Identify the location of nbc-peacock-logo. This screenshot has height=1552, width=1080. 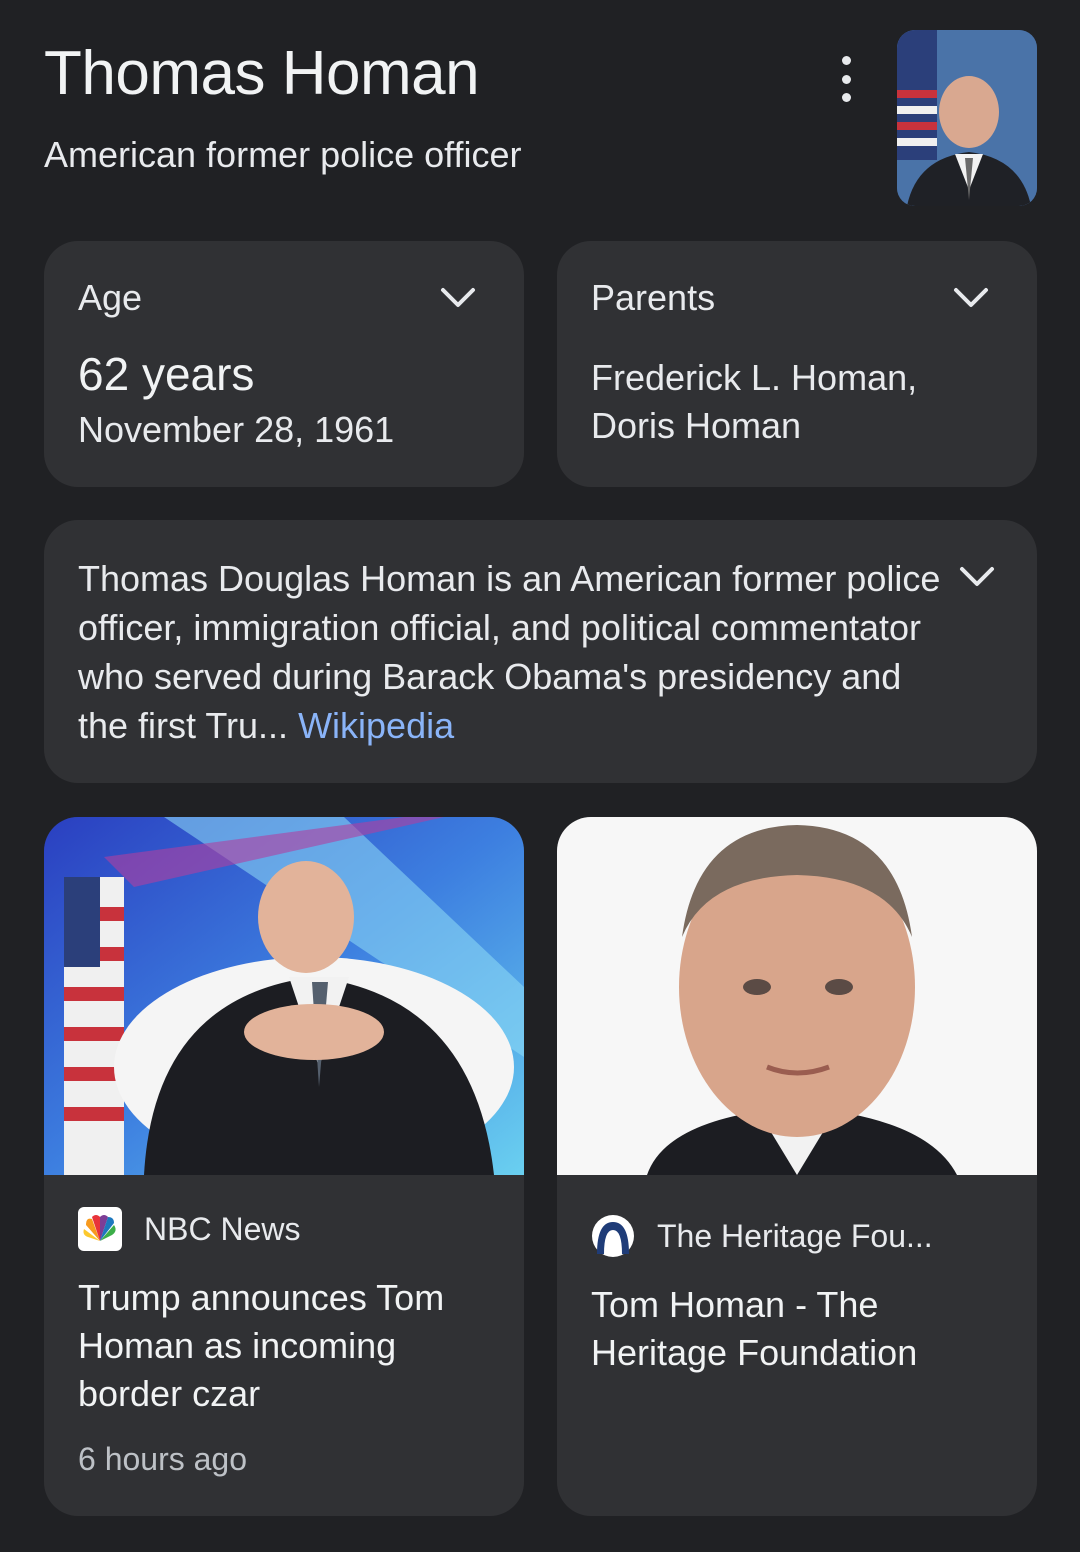
(100, 1229).